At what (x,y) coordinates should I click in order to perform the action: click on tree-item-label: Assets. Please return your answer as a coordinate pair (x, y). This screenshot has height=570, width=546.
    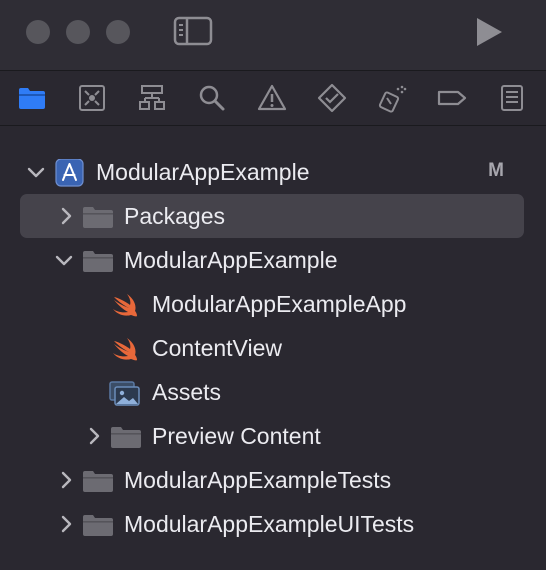
    Looking at the image, I should click on (187, 392).